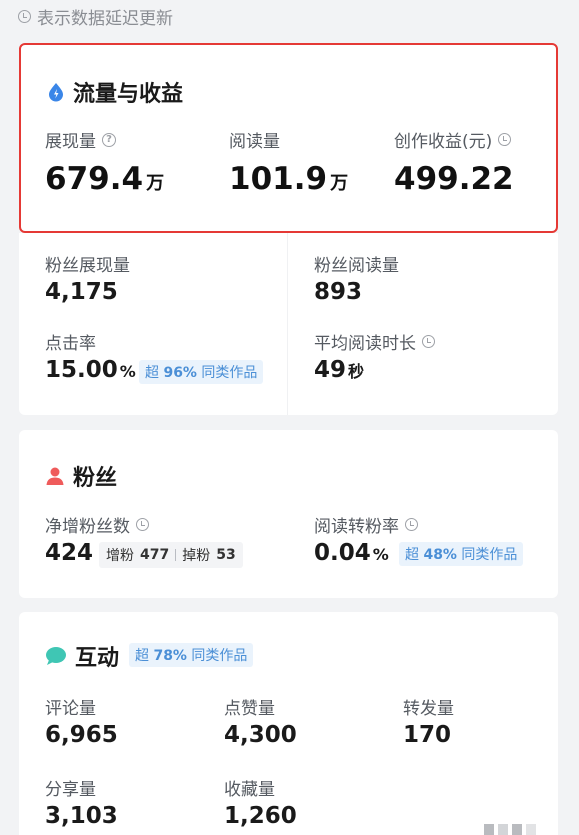  Describe the element at coordinates (453, 139) in the screenshot. I see `revenue-label: 创作收益(元)` at that location.